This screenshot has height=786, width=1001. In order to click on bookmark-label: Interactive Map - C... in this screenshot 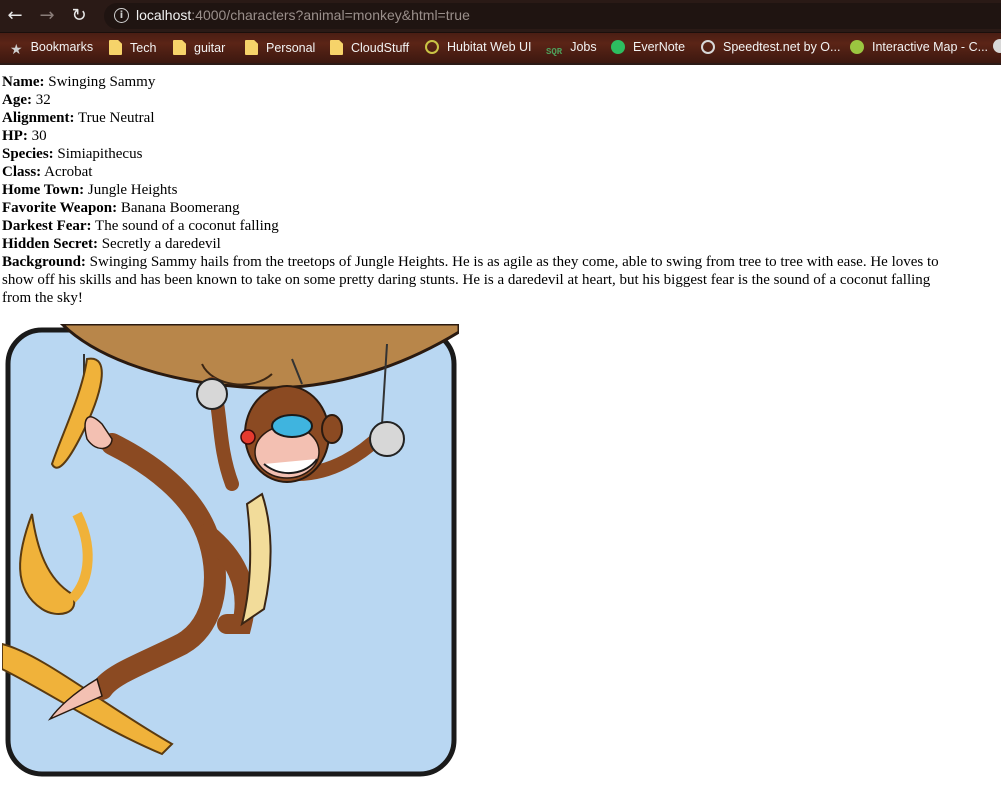, I will do `click(930, 47)`.